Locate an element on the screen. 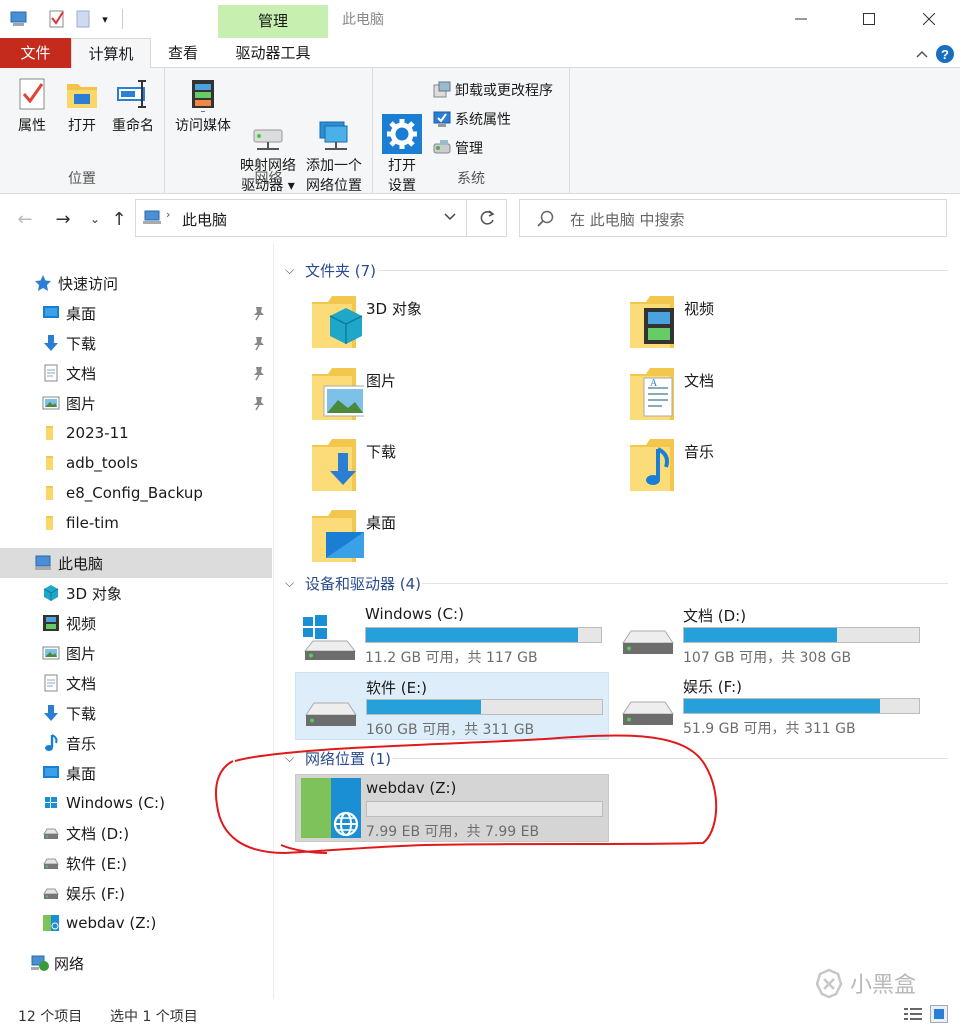 This screenshot has width=960, height=1030. desktop-icon is located at coordinates (51, 313).